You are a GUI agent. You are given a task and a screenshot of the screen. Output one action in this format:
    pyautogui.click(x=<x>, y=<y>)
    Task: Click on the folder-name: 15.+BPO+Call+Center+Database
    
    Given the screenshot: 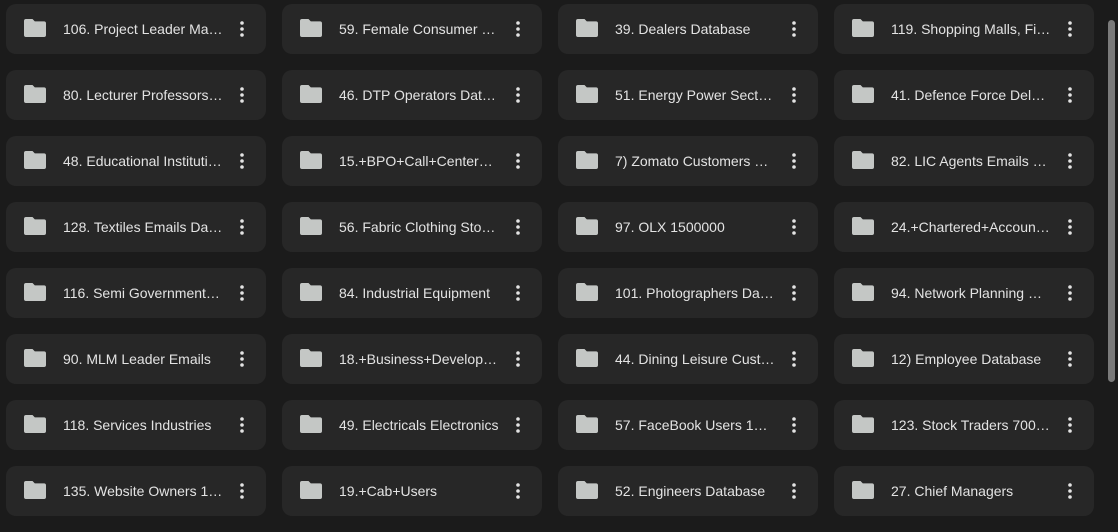 What is the action you would take?
    pyautogui.click(x=419, y=161)
    